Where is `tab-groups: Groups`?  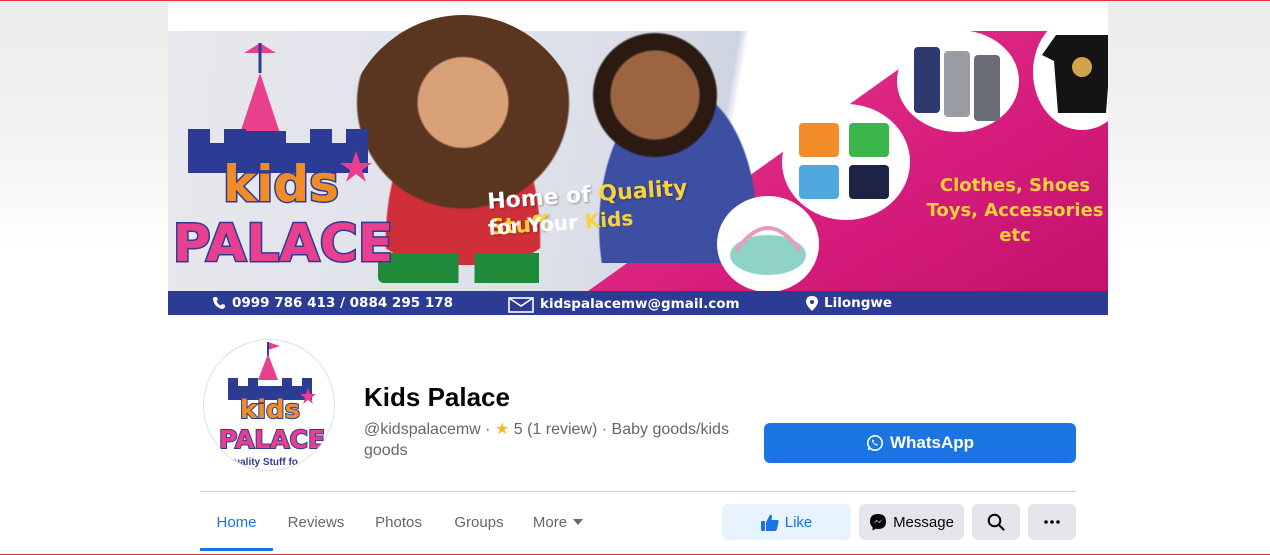
tab-groups: Groups is located at coordinates (479, 522).